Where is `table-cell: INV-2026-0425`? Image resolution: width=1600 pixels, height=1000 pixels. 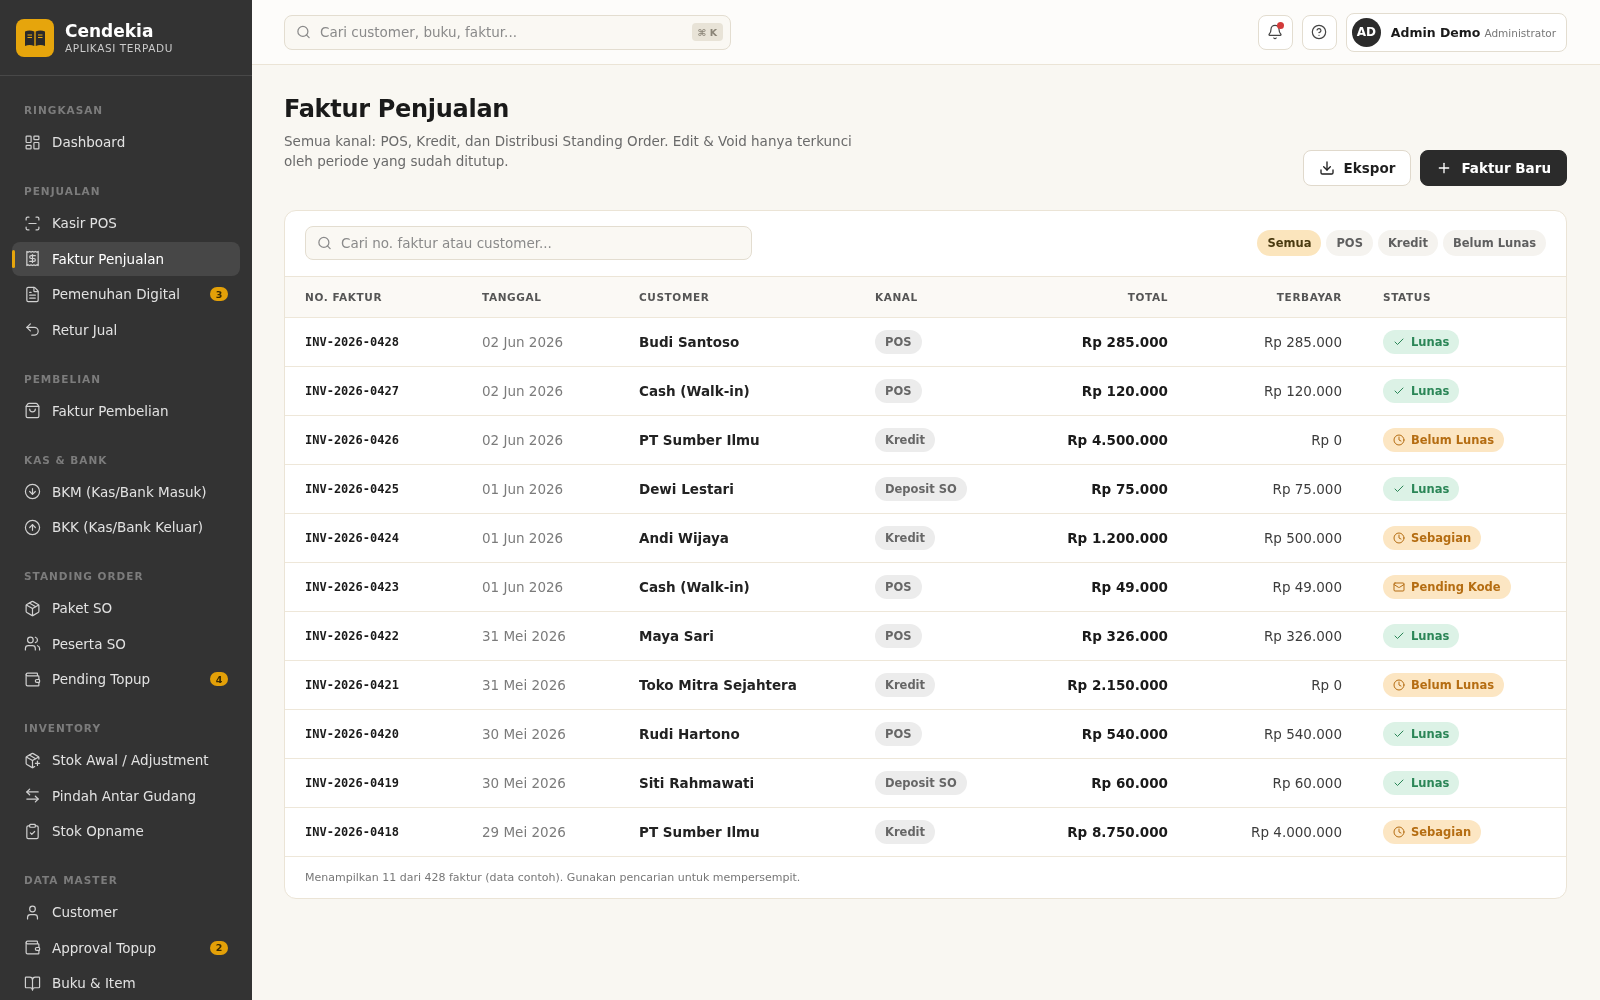
table-cell: INV-2026-0425 is located at coordinates (352, 489).